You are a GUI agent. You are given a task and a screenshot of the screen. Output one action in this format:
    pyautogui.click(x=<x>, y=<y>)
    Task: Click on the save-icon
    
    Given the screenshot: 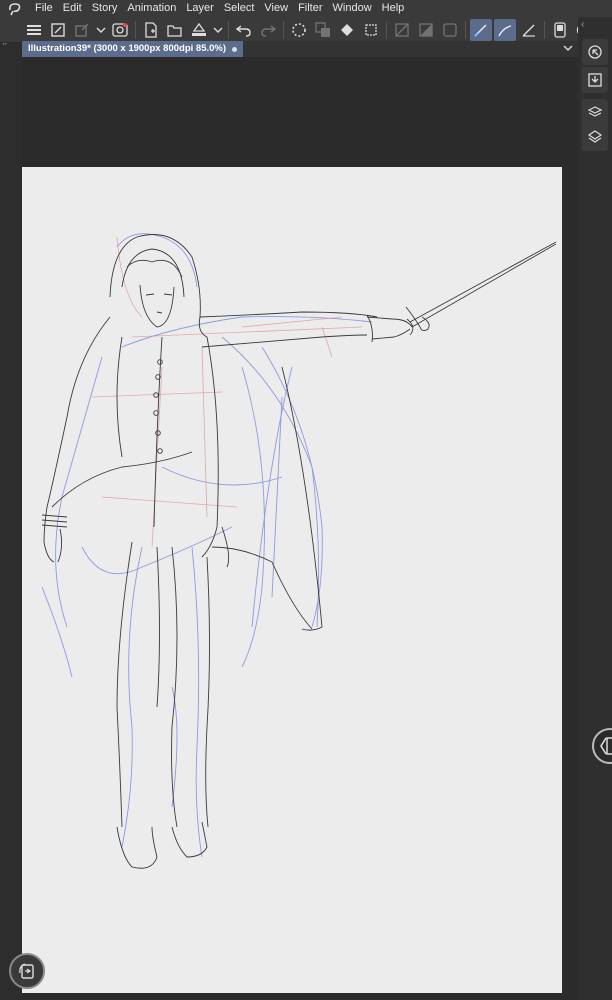 What is the action you would take?
    pyautogui.click(x=199, y=30)
    